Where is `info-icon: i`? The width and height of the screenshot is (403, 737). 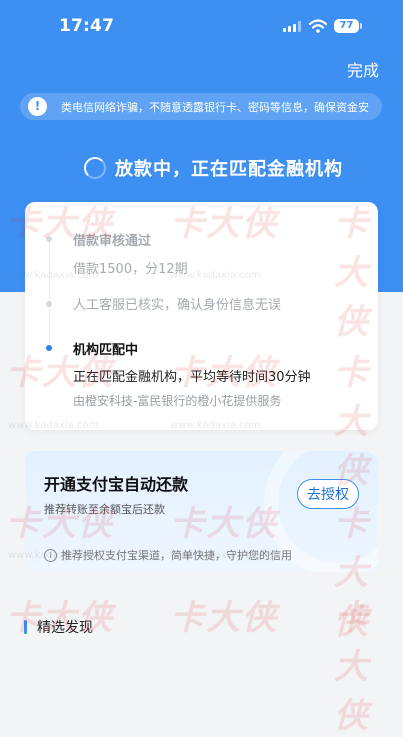
info-icon: i is located at coordinates (50, 555).